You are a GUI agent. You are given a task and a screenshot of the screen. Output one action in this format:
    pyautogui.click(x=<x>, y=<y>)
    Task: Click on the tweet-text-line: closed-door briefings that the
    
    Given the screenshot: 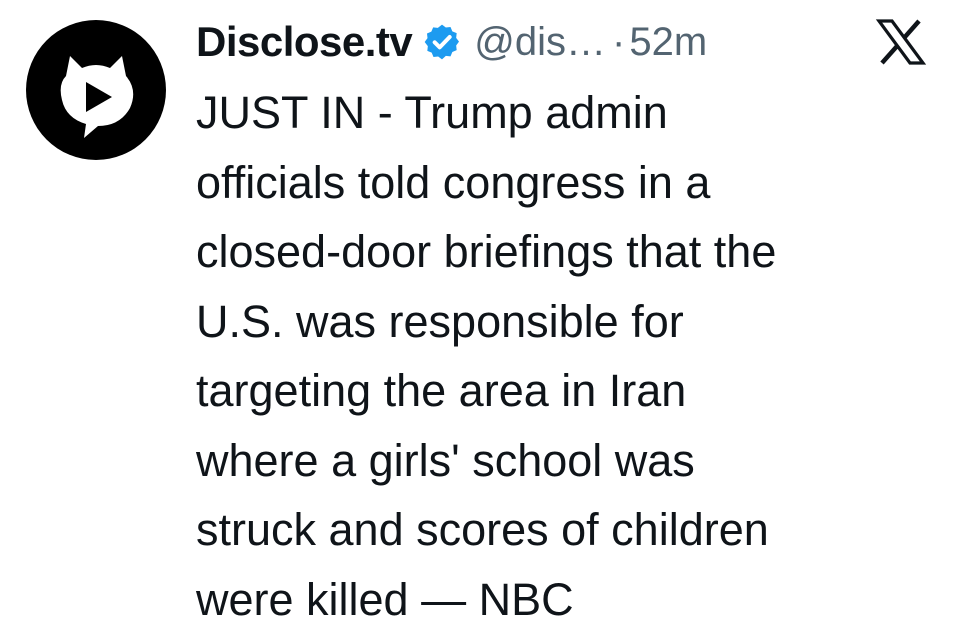 What is the action you would take?
    pyautogui.click(x=486, y=251)
    